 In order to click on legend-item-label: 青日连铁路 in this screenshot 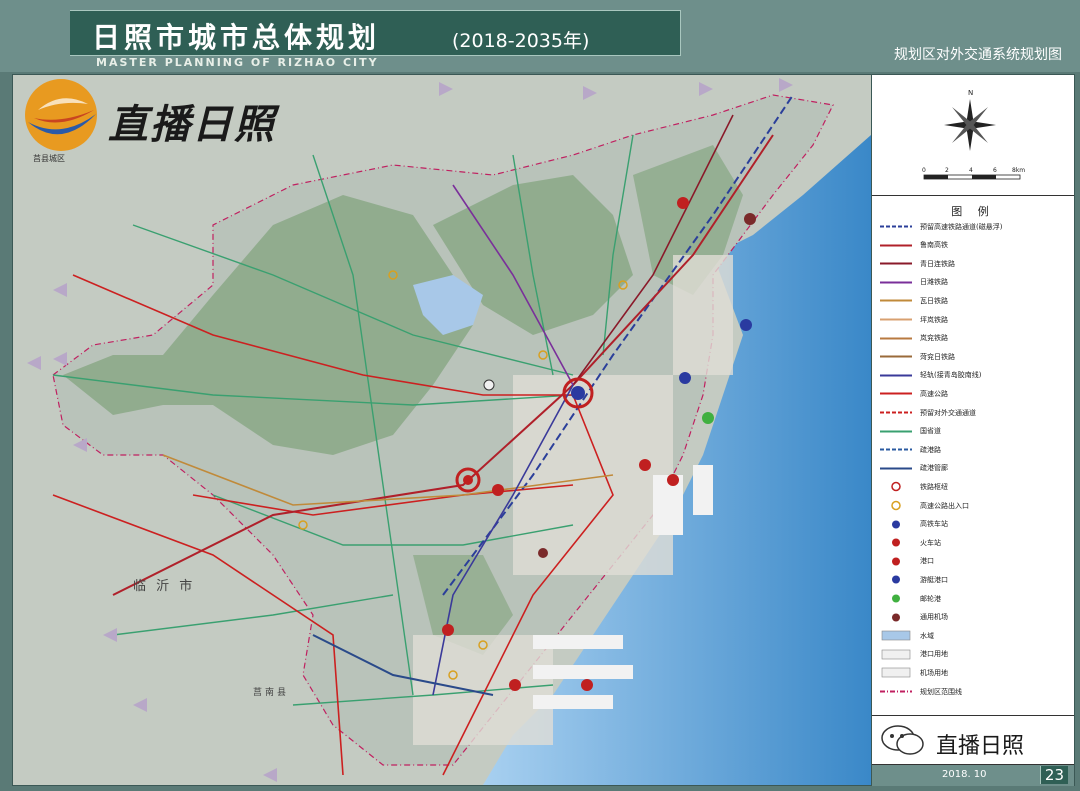, I will do `click(937, 263)`.